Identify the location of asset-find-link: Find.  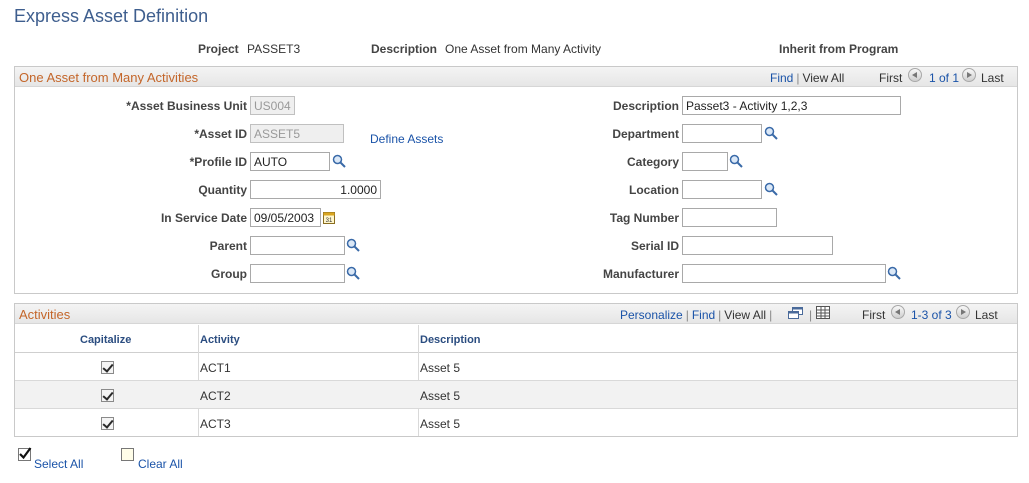
(781, 78).